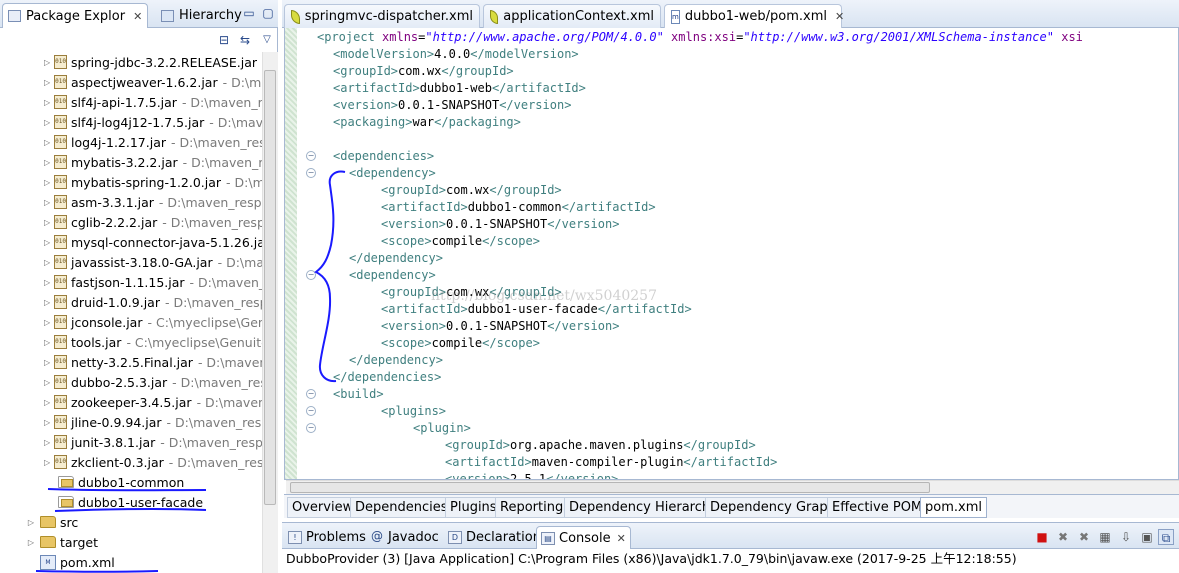  What do you see at coordinates (773, 507) in the screenshot?
I see `pom-tab: Dependency Graph` at bounding box center [773, 507].